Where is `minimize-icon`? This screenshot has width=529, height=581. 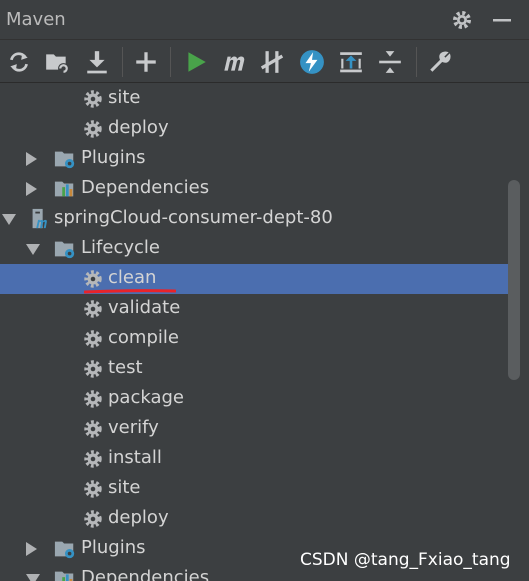
minimize-icon is located at coordinates (502, 20).